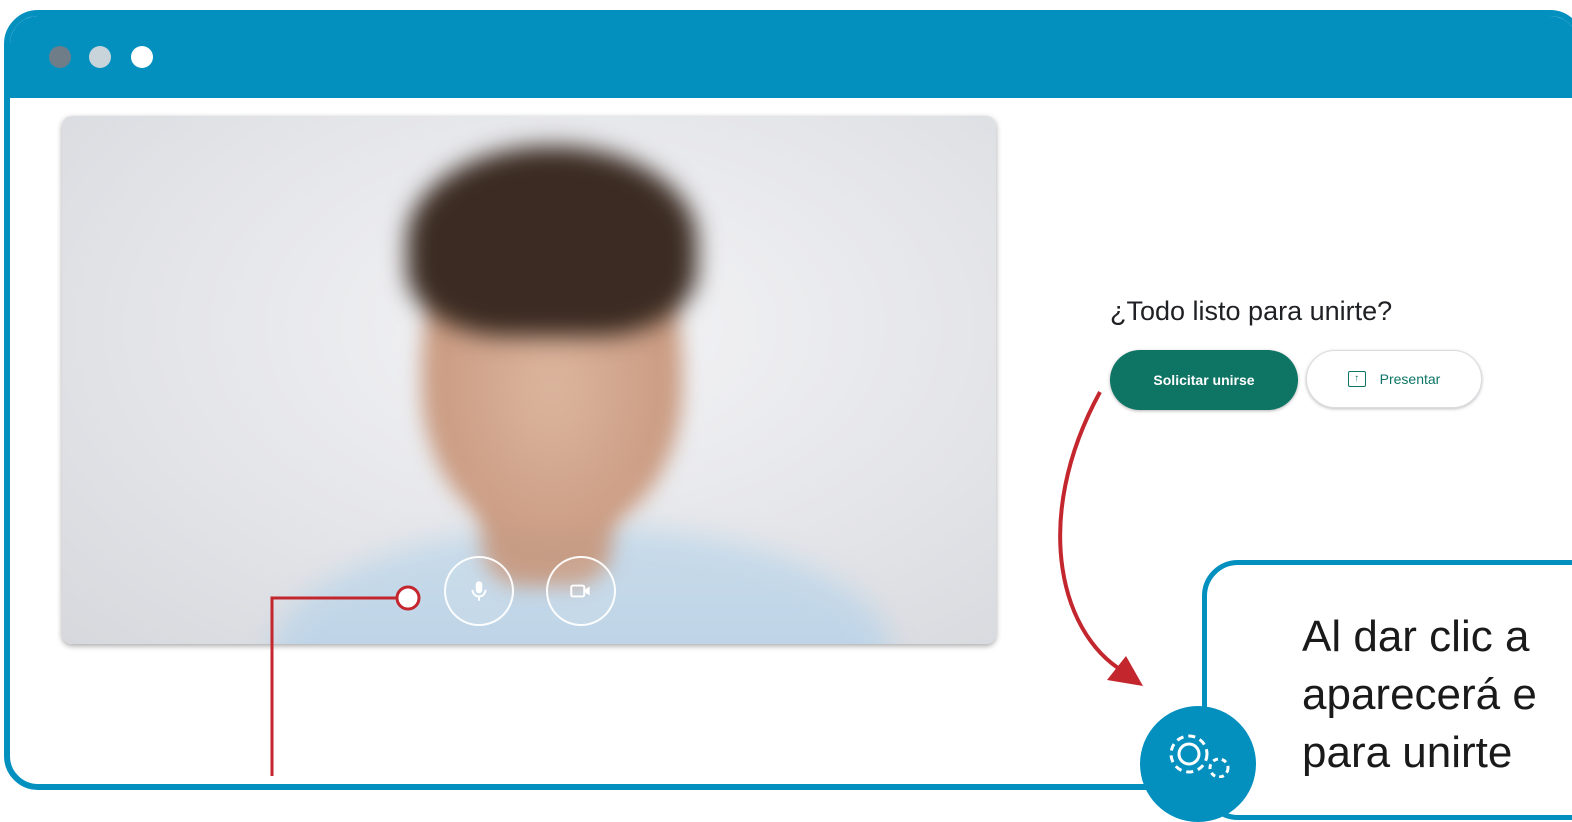 This screenshot has width=1572, height=822. I want to click on microphone-toggle-button, so click(479, 591).